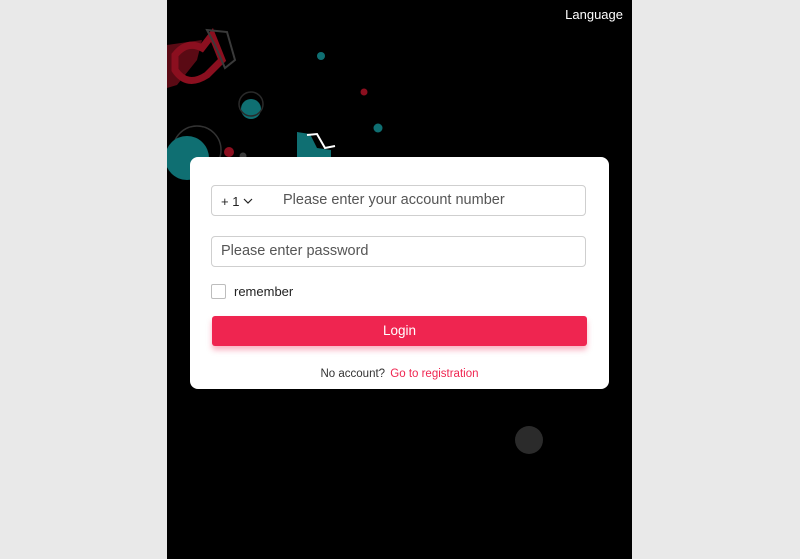 Image resolution: width=800 pixels, height=559 pixels. Describe the element at coordinates (434, 374) in the screenshot. I see `register-link: Go to registration` at that location.